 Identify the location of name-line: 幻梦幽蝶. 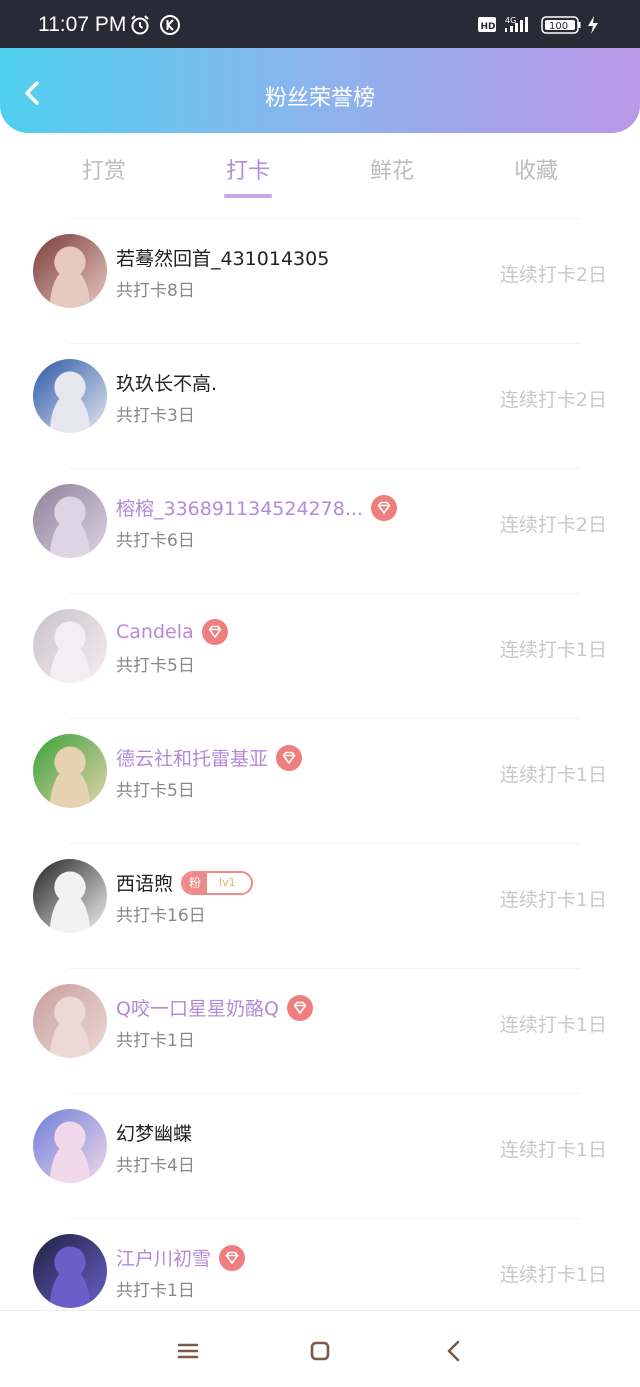
(154, 1133).